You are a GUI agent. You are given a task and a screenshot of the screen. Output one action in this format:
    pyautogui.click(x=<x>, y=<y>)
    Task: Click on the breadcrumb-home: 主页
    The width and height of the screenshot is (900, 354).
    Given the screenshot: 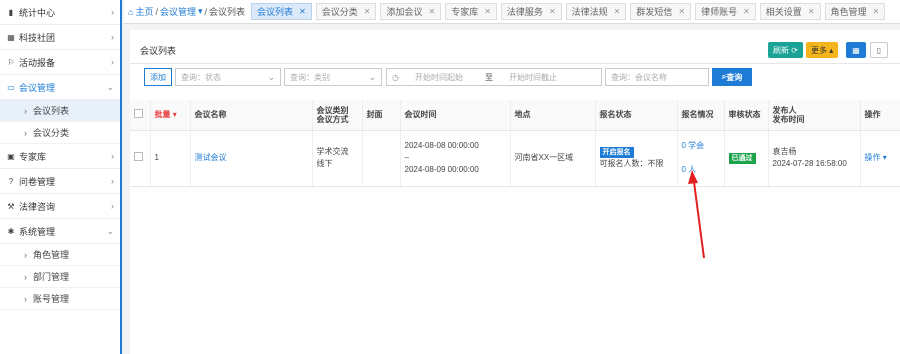 What is the action you would take?
    pyautogui.click(x=144, y=11)
    